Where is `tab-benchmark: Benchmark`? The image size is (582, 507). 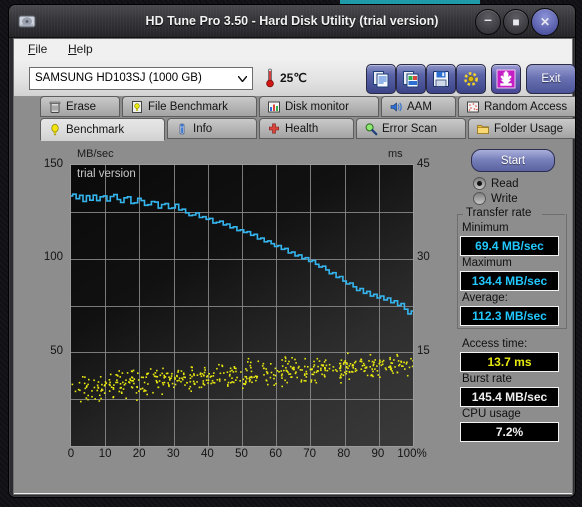 tab-benchmark: Benchmark is located at coordinates (102, 129).